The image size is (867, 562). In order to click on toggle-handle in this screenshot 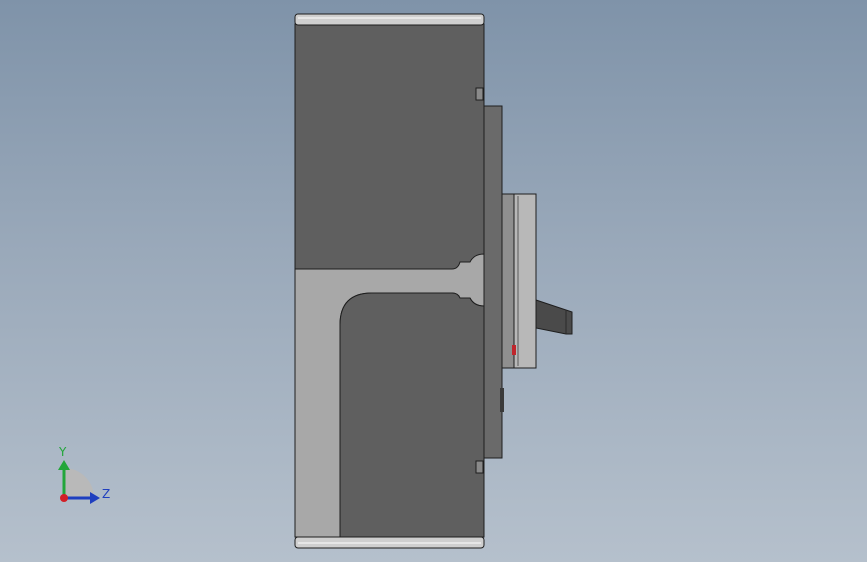, I will do `click(554, 317)`.